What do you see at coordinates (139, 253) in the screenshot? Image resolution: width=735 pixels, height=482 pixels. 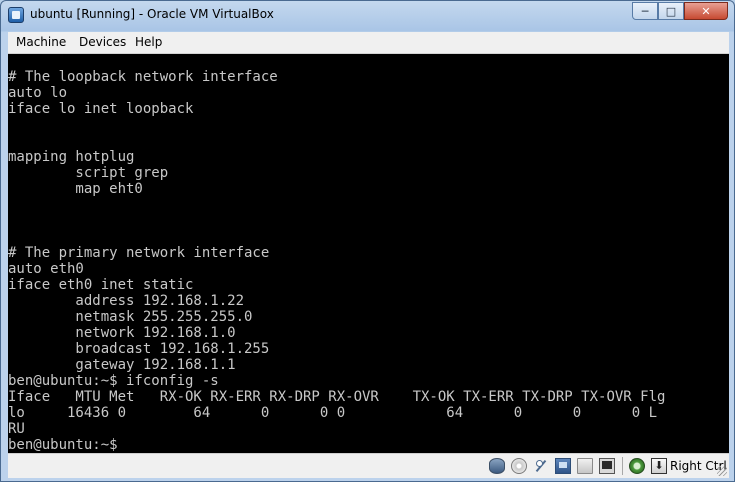 I see `terminal-line: # The primary network interface` at bounding box center [139, 253].